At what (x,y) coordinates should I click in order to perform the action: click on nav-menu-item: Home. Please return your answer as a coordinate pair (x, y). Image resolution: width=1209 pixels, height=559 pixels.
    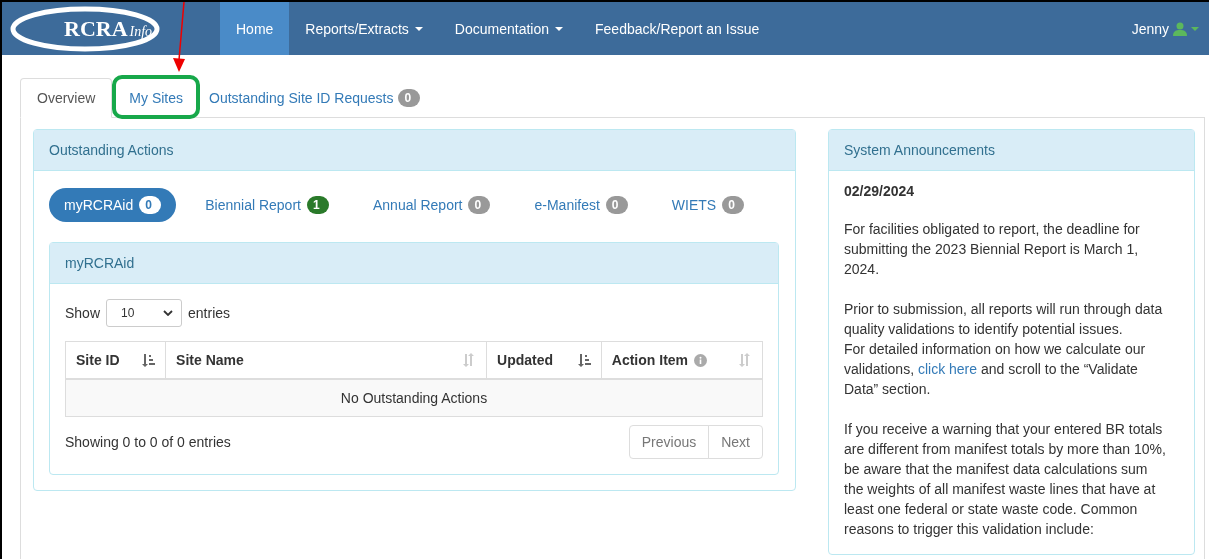
    Looking at the image, I should click on (255, 28).